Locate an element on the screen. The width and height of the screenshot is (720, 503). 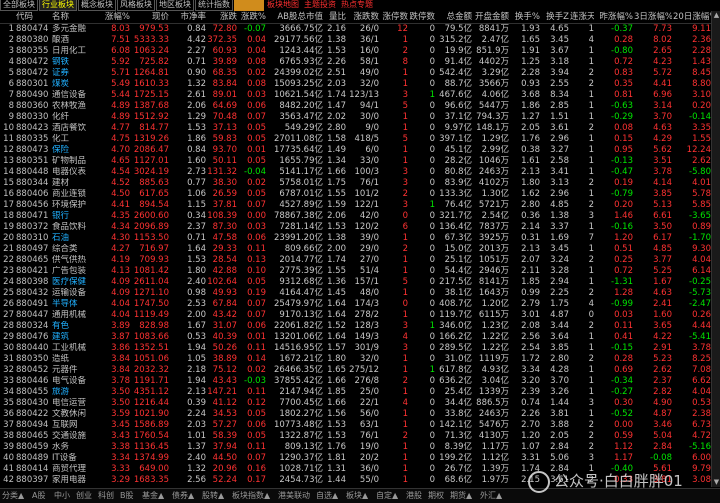
bottom-tab-14: 港股 is located at coordinates (414, 496).